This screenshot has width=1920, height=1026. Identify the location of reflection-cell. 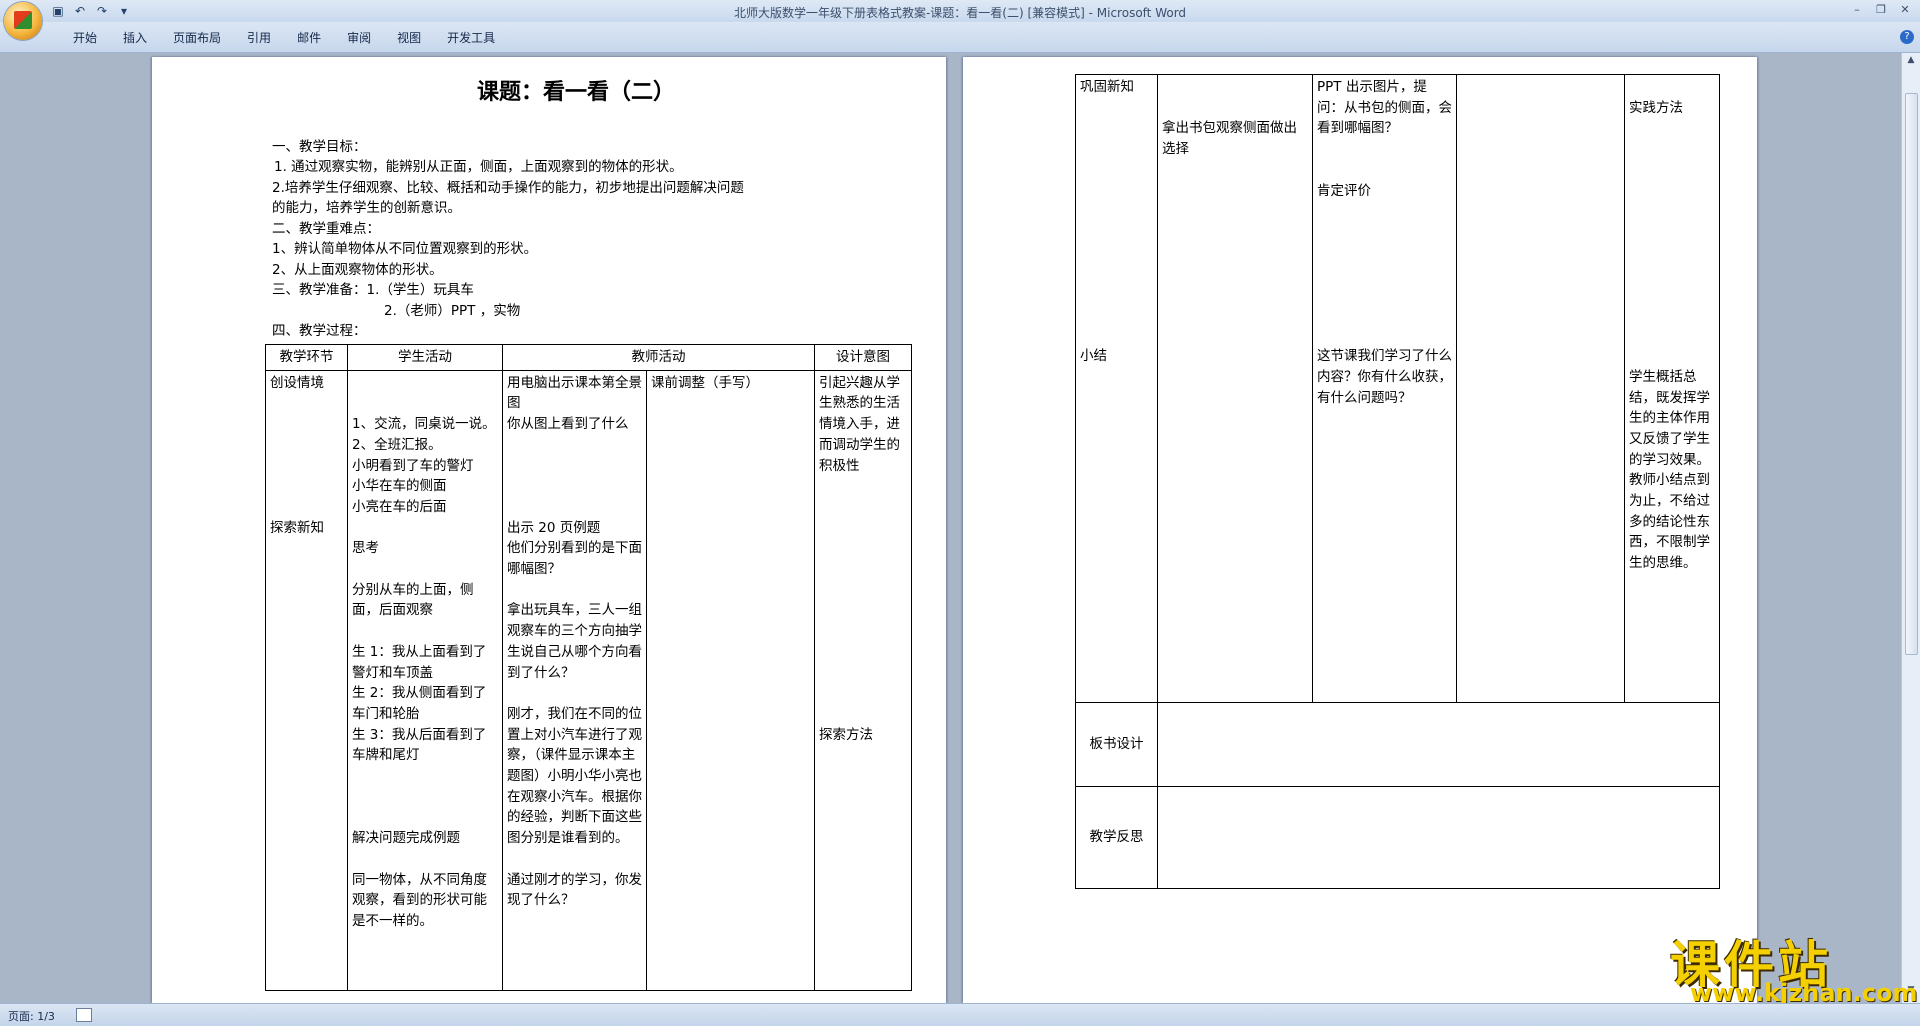
(1438, 837).